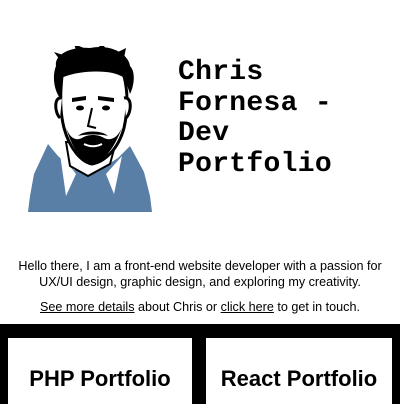  I want to click on php-portfolio-card: PHP Portfolio, so click(100, 373).